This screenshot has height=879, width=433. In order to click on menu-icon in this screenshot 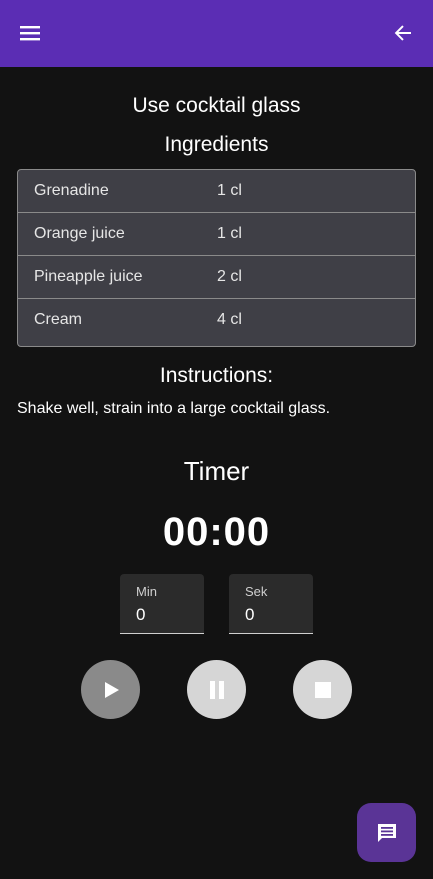, I will do `click(30, 33)`.